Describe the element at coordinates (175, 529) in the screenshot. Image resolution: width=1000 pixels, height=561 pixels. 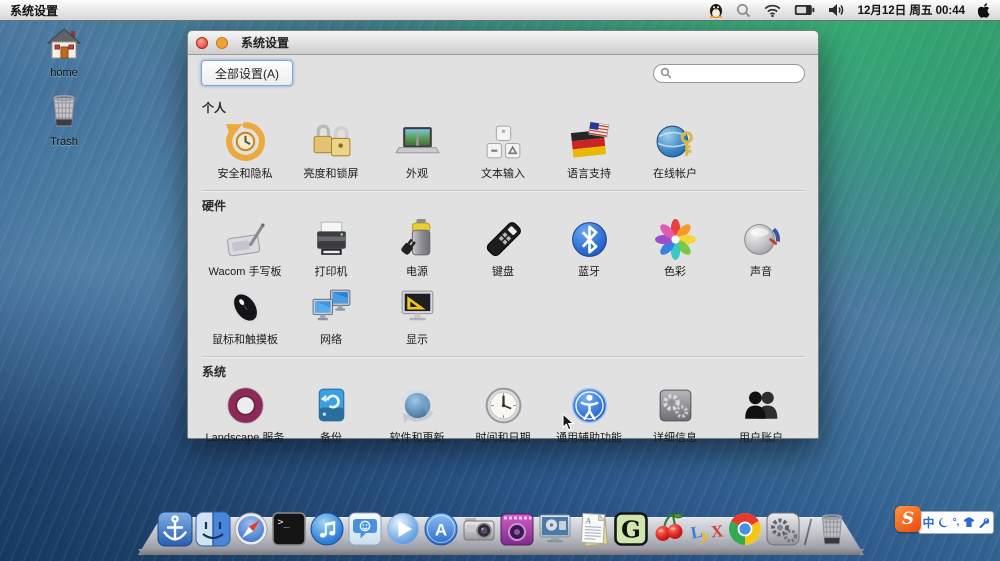
I see `docky-anchor-icon` at that location.